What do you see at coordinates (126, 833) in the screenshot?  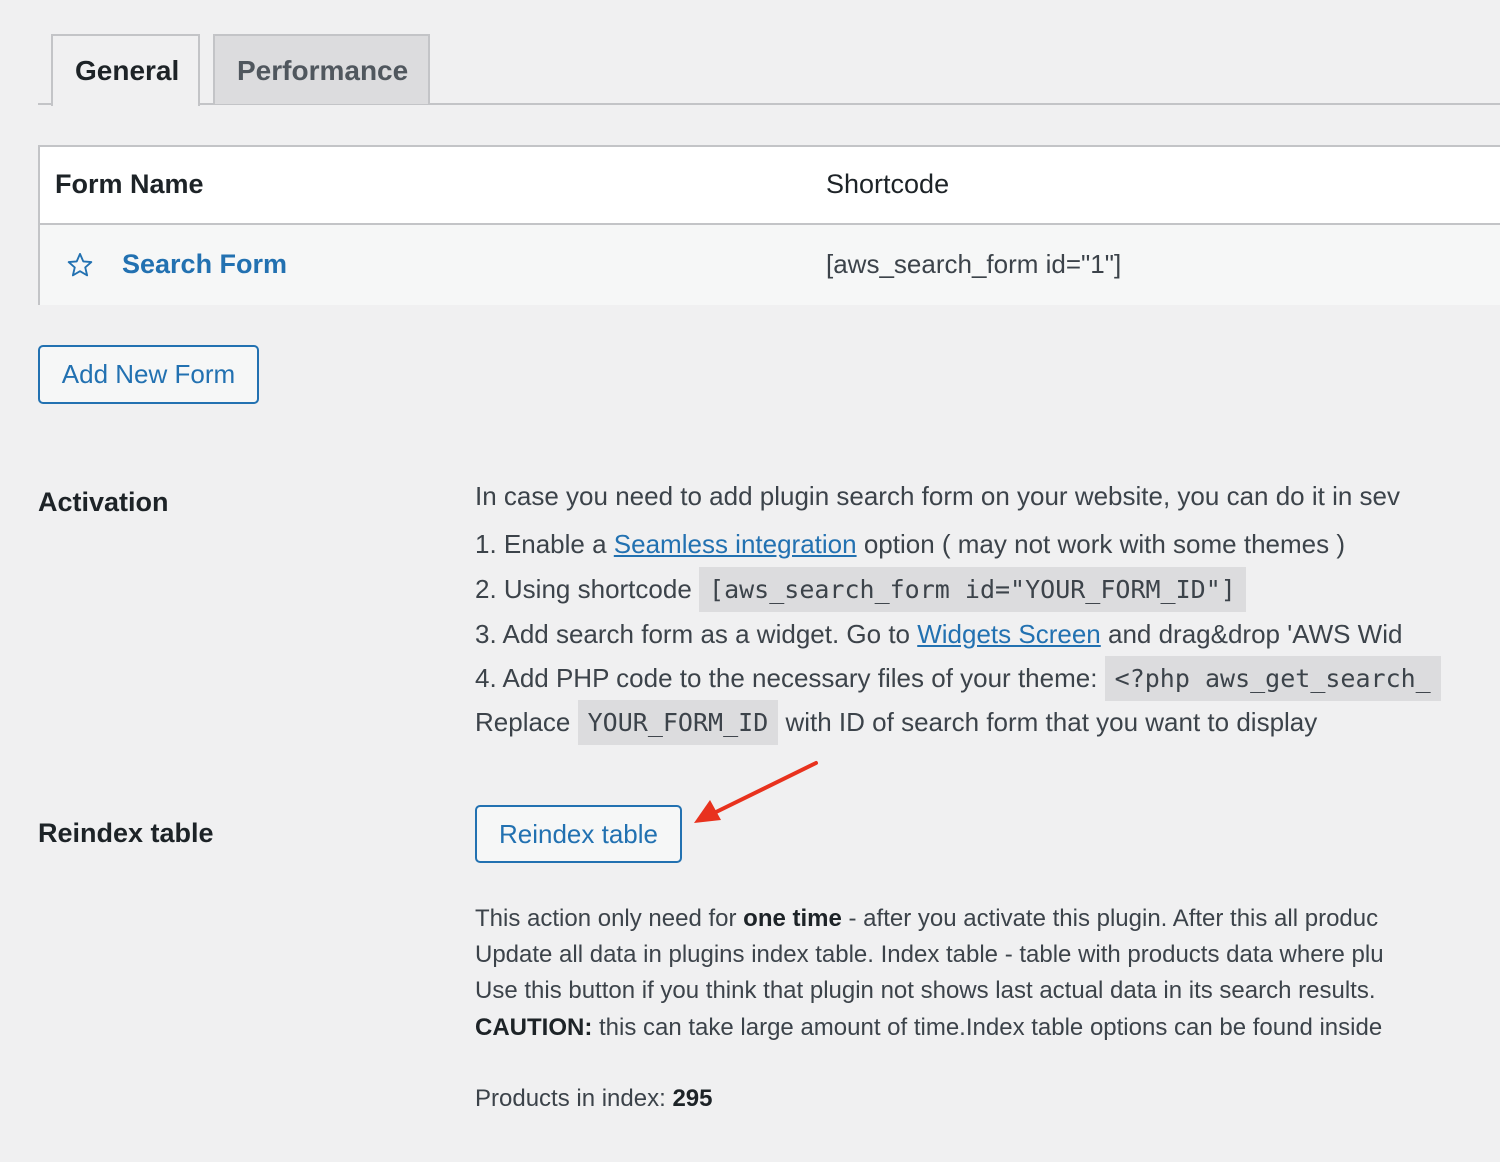 I see `reindex-label: Reindex table` at bounding box center [126, 833].